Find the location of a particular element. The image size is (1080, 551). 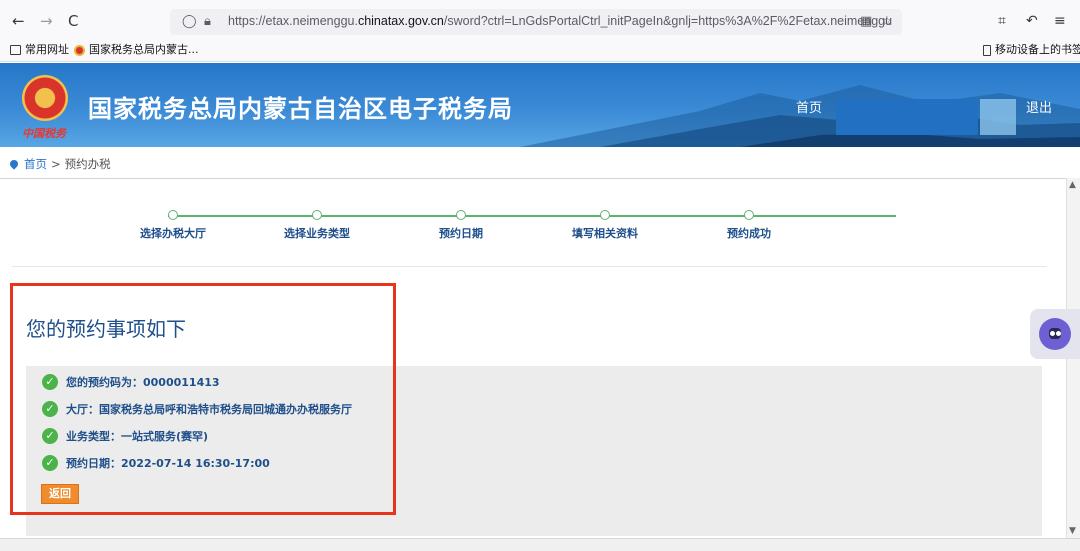

assistant-robot-button is located at coordinates (1055, 334).